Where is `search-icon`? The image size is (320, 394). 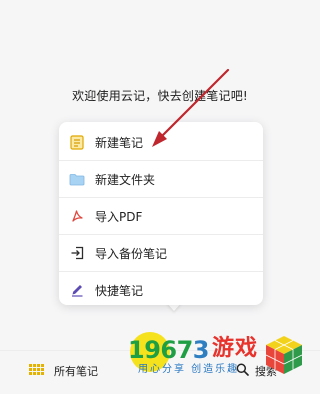
search-icon is located at coordinates (242, 370).